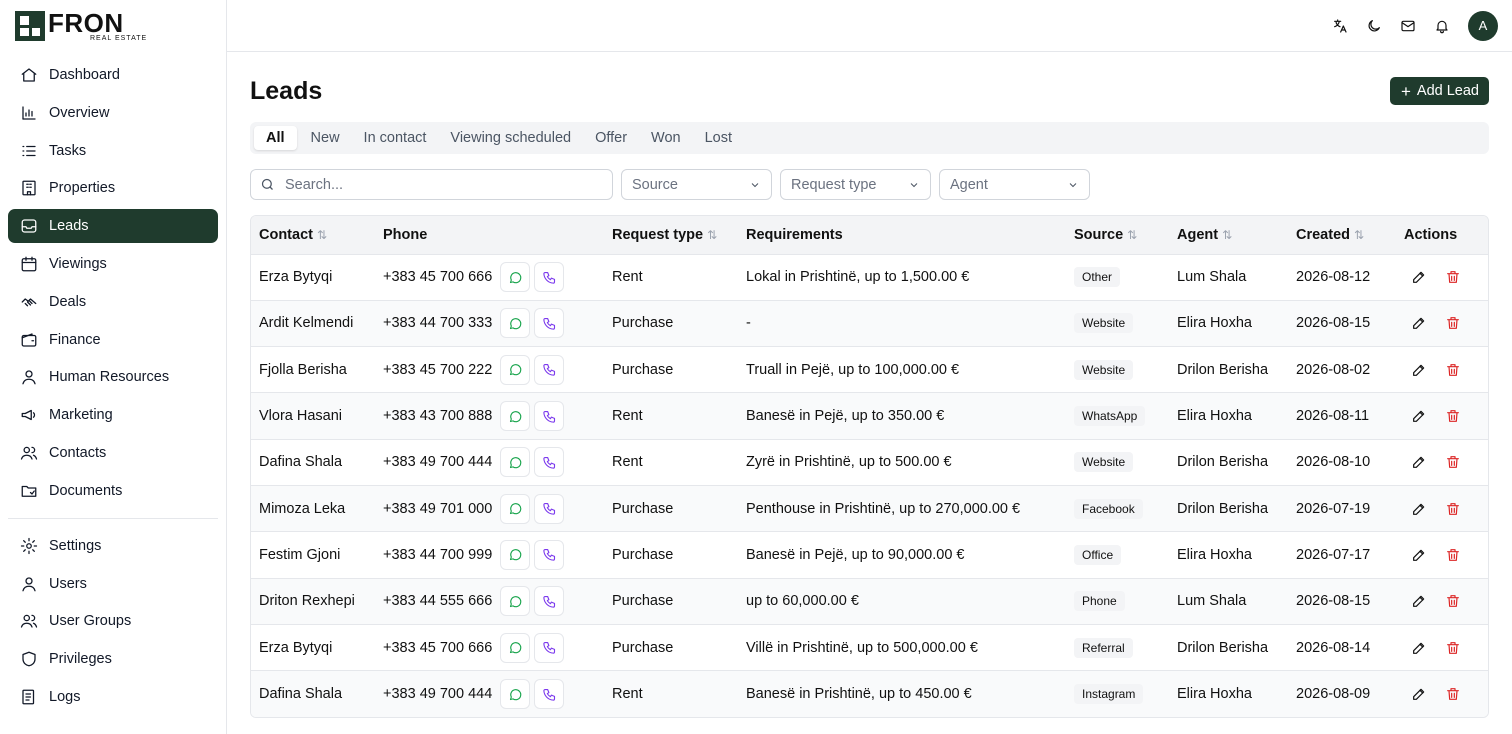 The height and width of the screenshot is (734, 1512). Describe the element at coordinates (113, 453) in the screenshot. I see `sidebar-item-contacts: Contacts` at that location.